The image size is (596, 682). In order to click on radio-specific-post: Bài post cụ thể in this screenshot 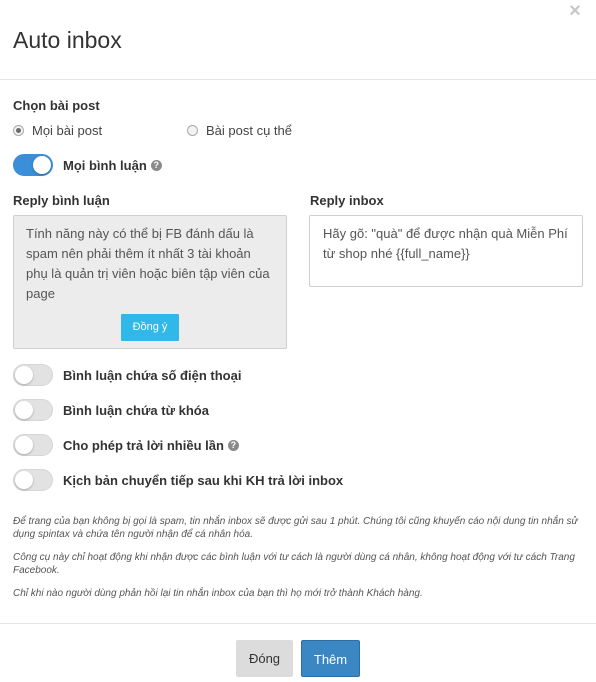, I will do `click(239, 130)`.